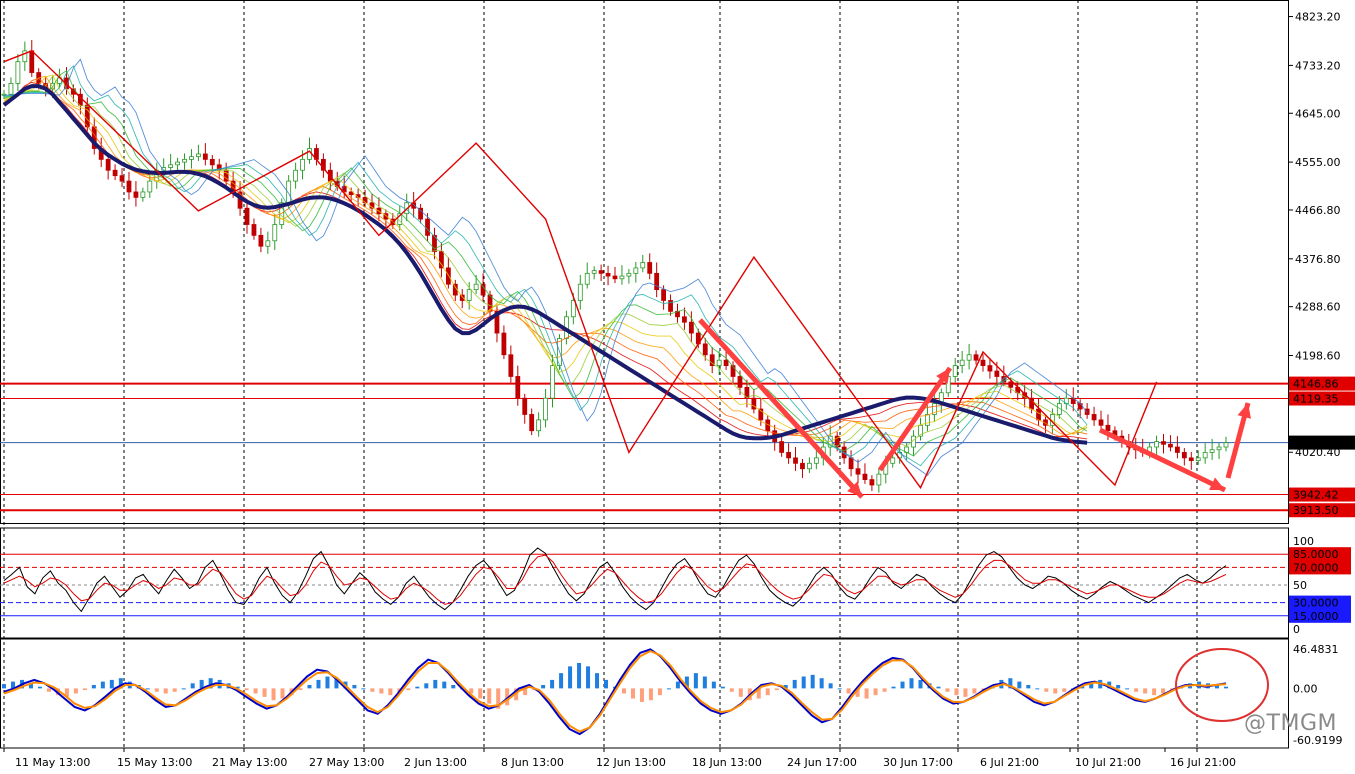 The width and height of the screenshot is (1355, 774). What do you see at coordinates (435, 762) in the screenshot?
I see `x-axis-label-4: 2 Jun 13:00` at bounding box center [435, 762].